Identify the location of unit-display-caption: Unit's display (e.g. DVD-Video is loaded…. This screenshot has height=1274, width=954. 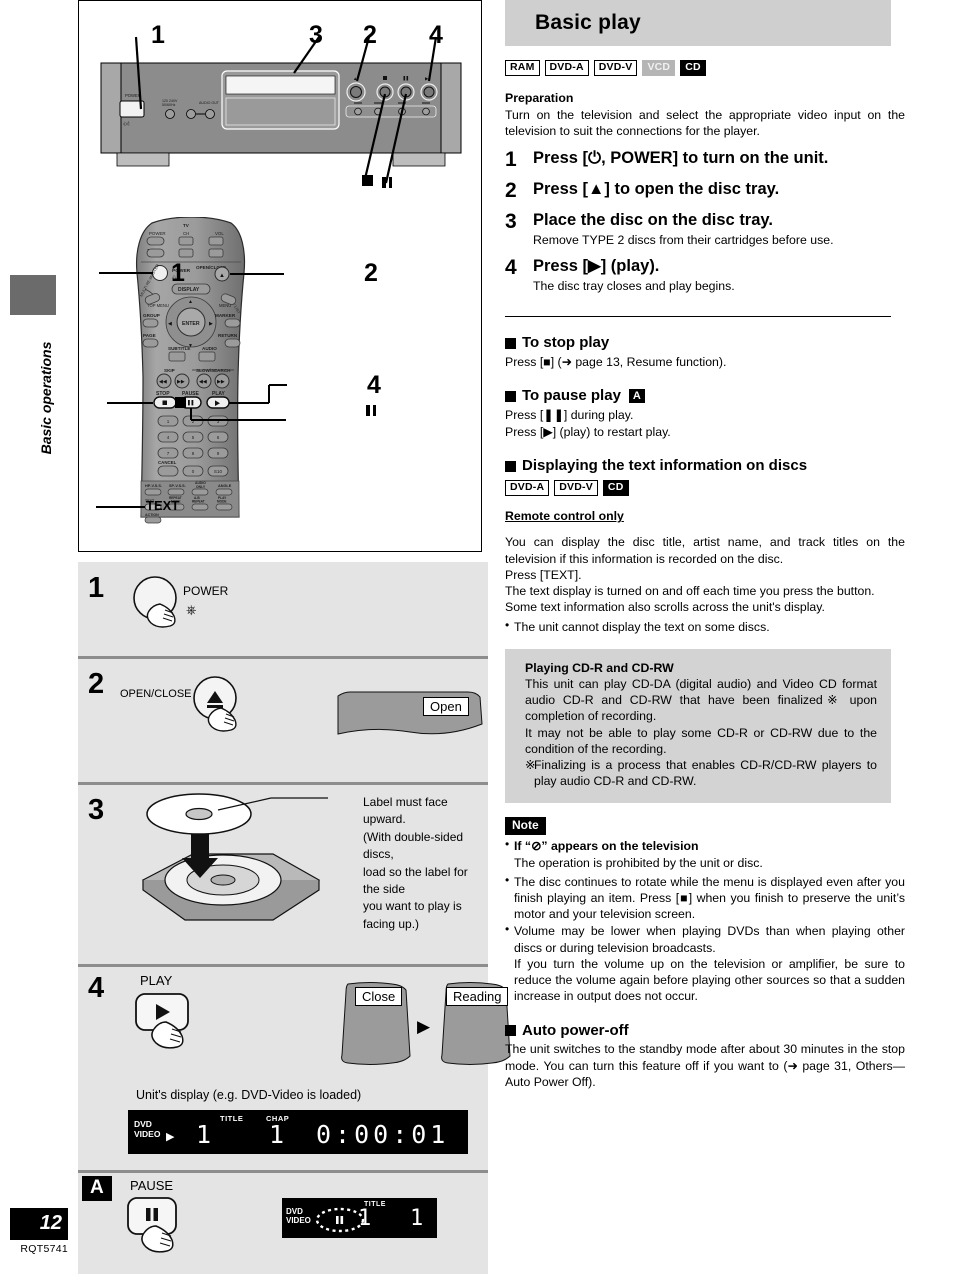
(249, 1095).